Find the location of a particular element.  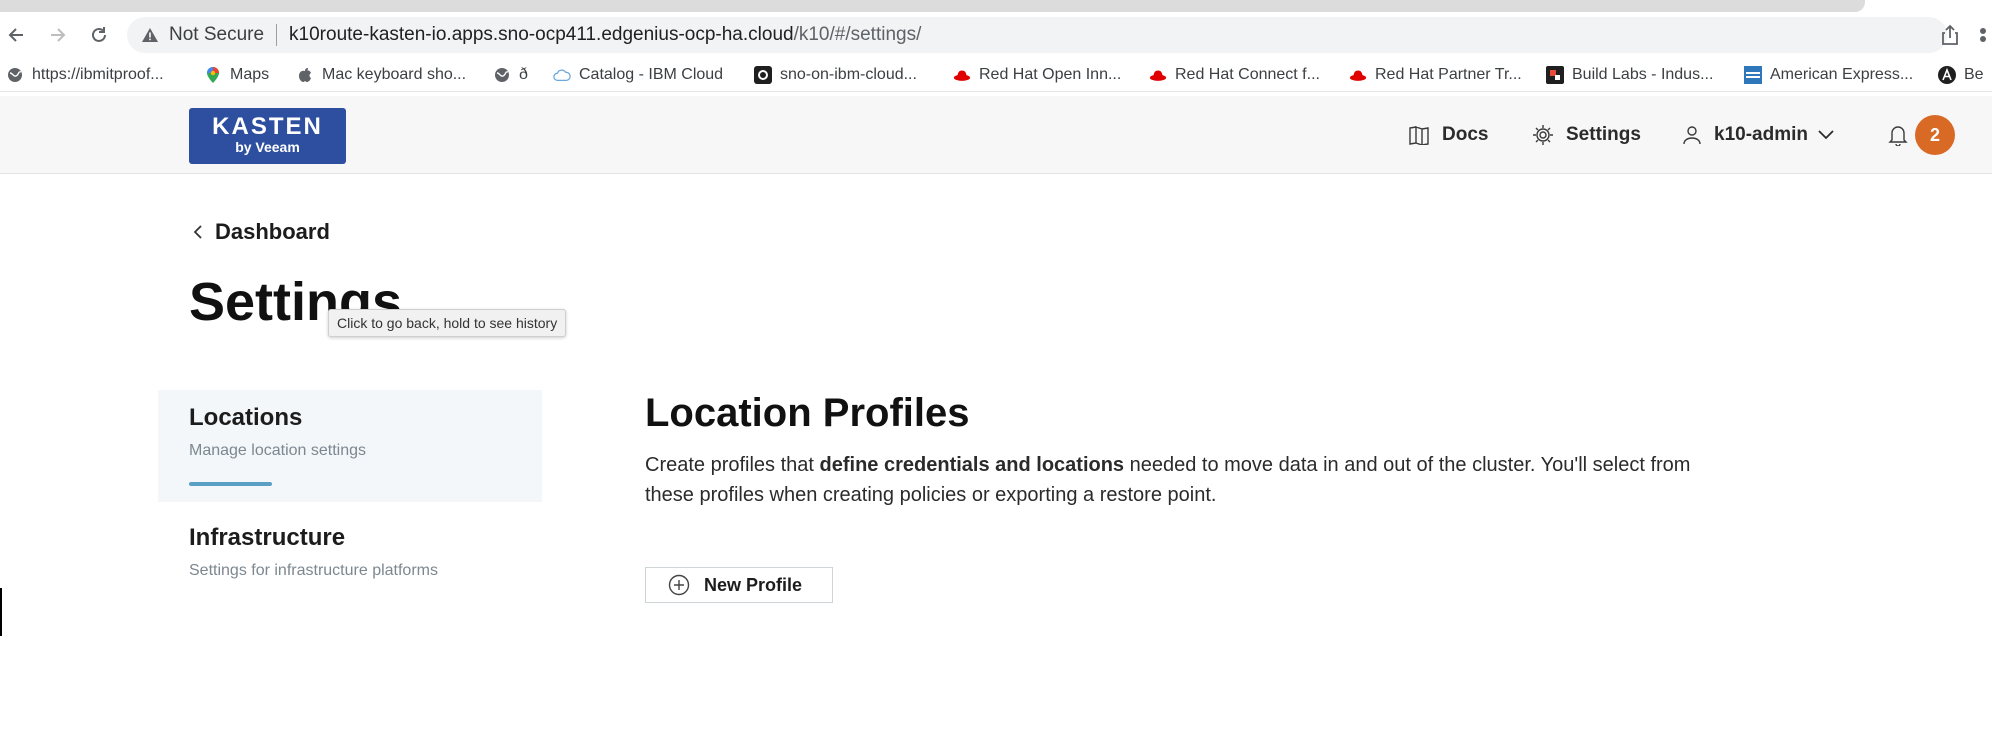

url-path: /k10/#/settings/ is located at coordinates (857, 34).